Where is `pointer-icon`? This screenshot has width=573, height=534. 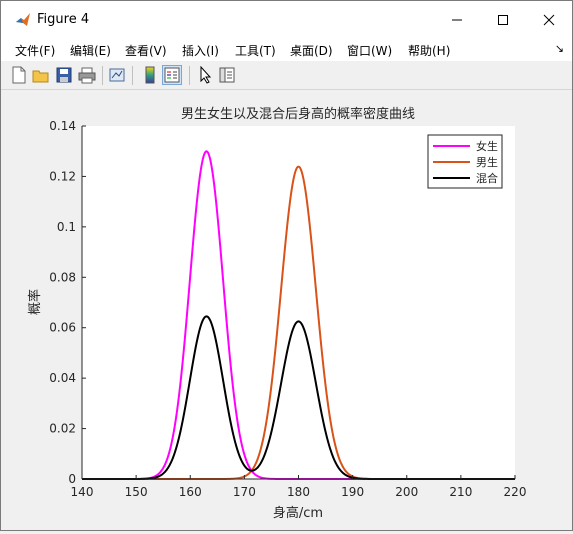
pointer-icon is located at coordinates (206, 75).